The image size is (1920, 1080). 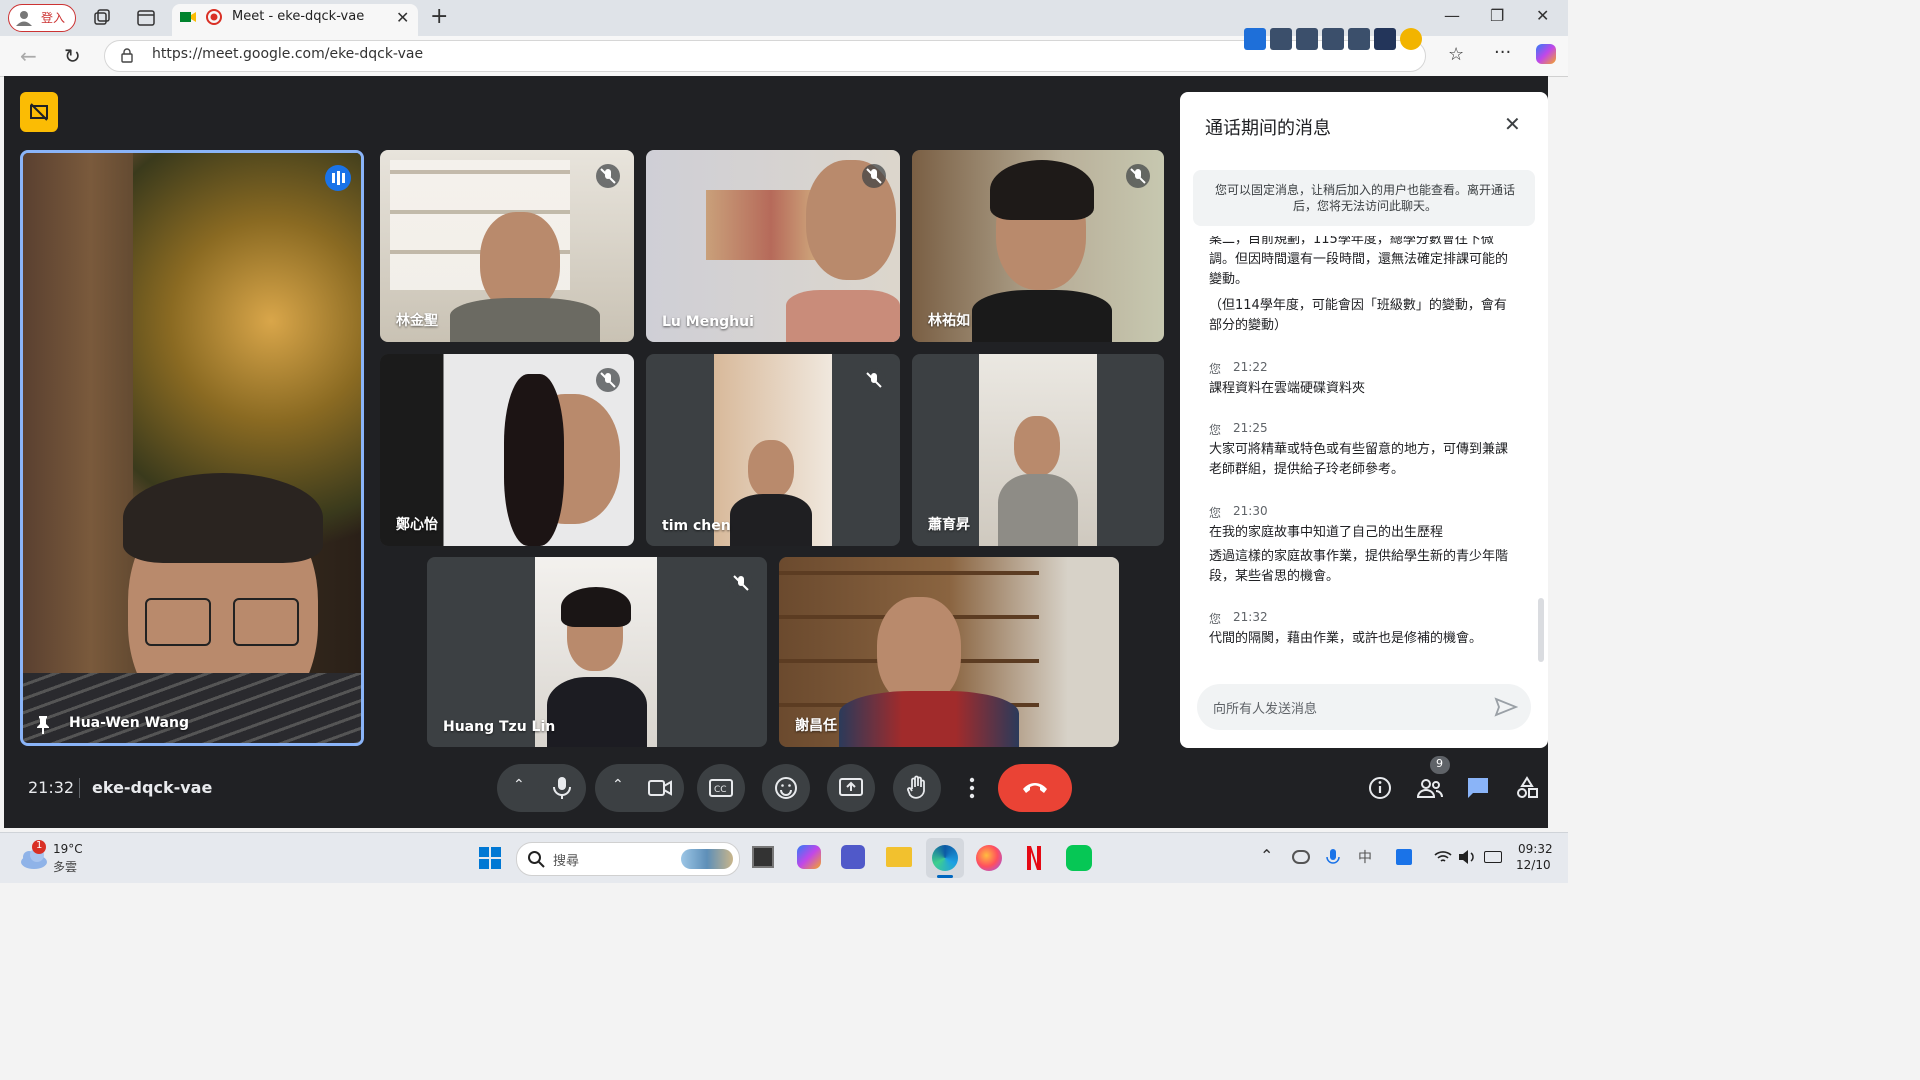 What do you see at coordinates (853, 857) in the screenshot?
I see `teams-icon` at bounding box center [853, 857].